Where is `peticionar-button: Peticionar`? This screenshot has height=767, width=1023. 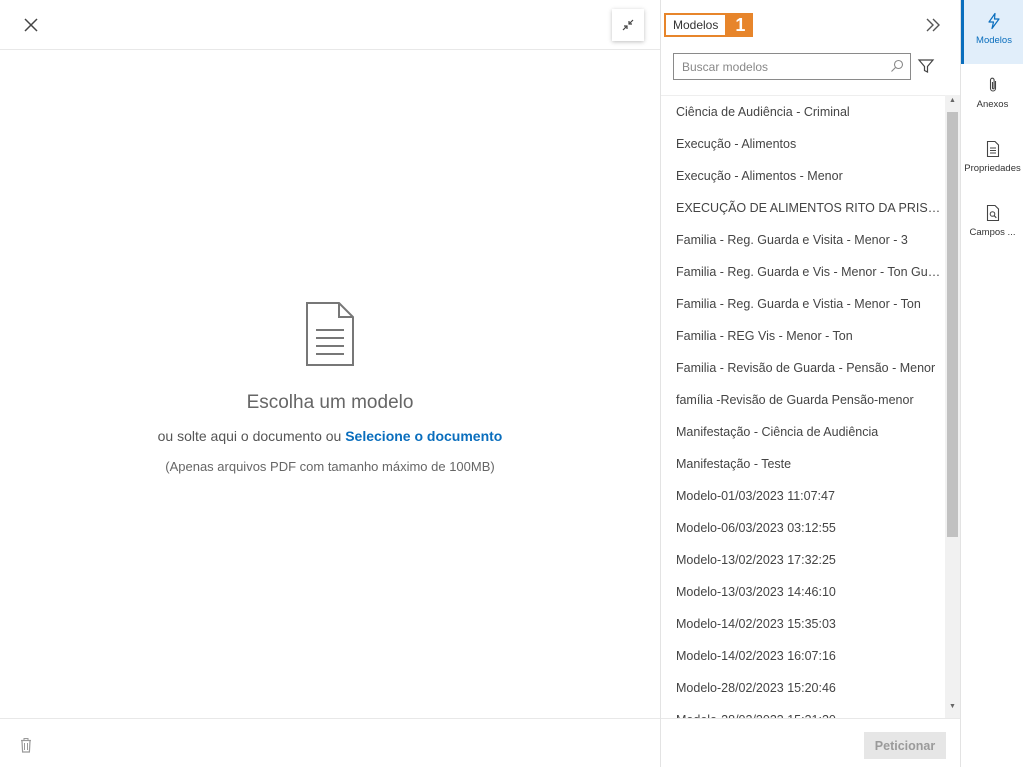 peticionar-button: Peticionar is located at coordinates (905, 745).